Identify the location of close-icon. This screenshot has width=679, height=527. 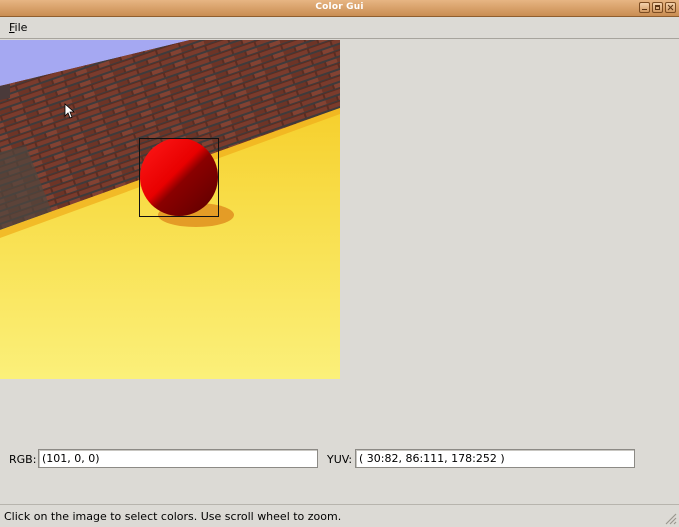
(670, 7).